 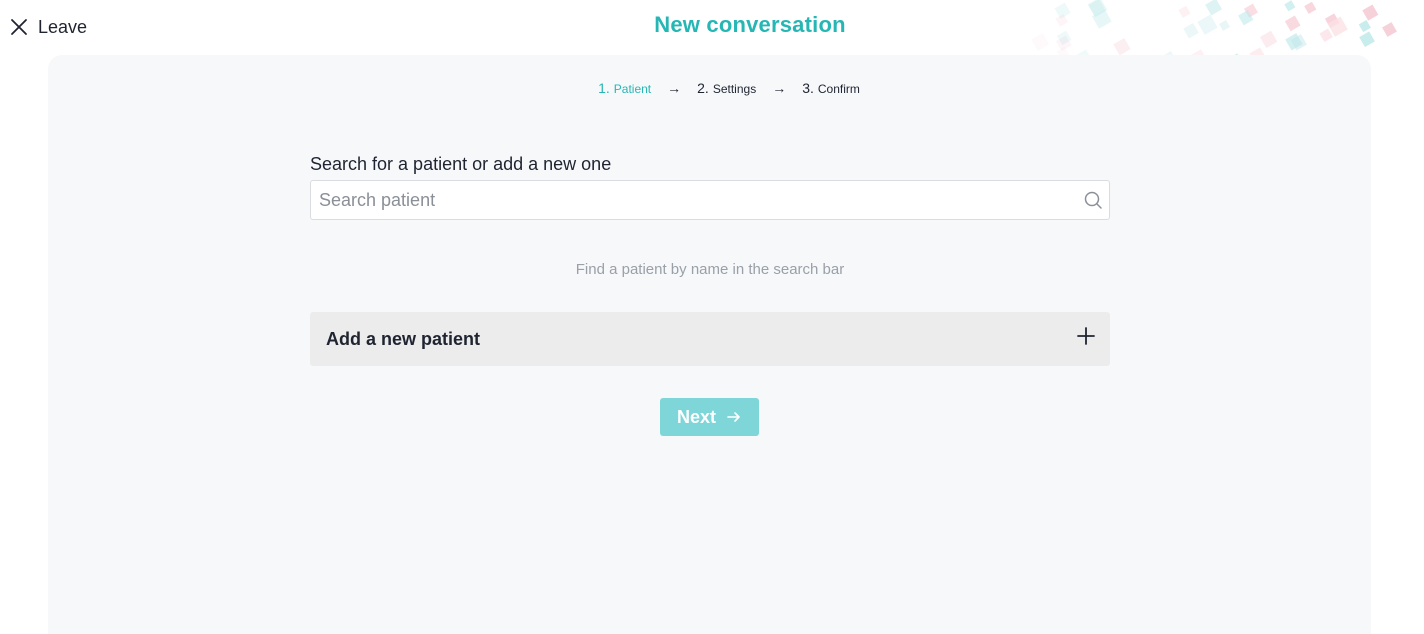 I want to click on add-patient-button: Add a new patient, so click(x=710, y=339).